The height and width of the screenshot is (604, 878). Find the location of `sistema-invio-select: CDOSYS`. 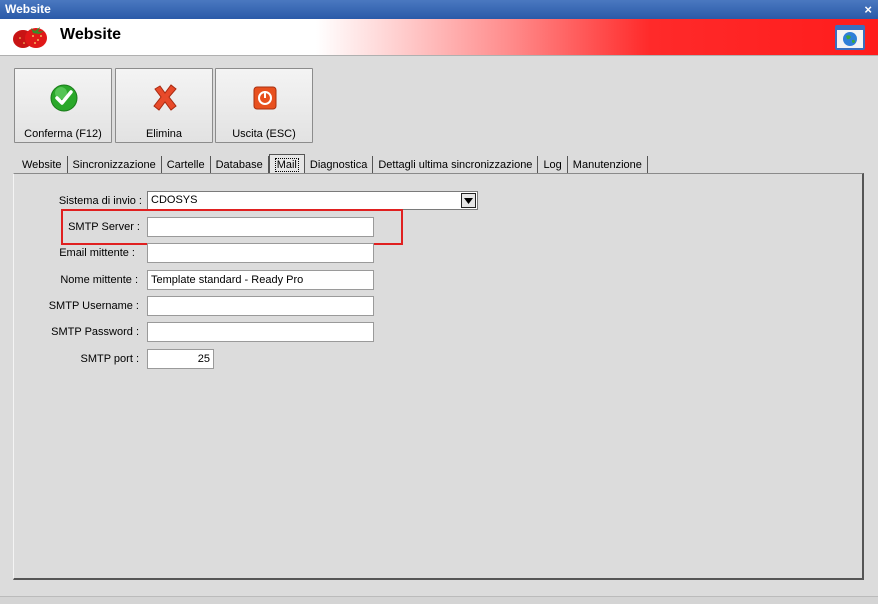

sistema-invio-select: CDOSYS is located at coordinates (312, 200).